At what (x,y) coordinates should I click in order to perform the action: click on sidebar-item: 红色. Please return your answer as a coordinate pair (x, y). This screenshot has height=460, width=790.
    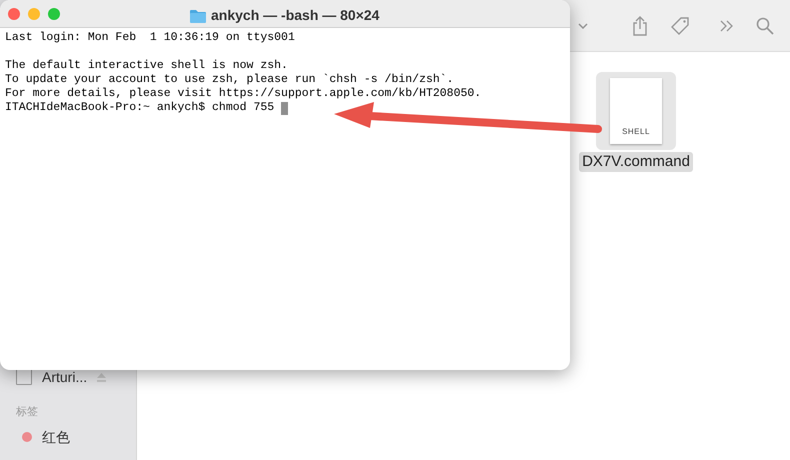
    Looking at the image, I should click on (56, 437).